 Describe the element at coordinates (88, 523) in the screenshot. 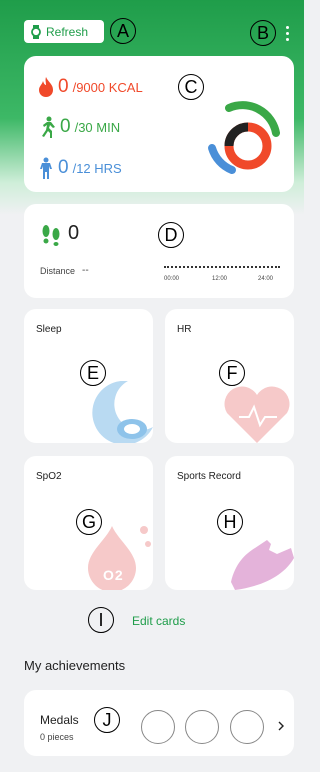

I see `spo2-card: SpO2 G O2` at that location.